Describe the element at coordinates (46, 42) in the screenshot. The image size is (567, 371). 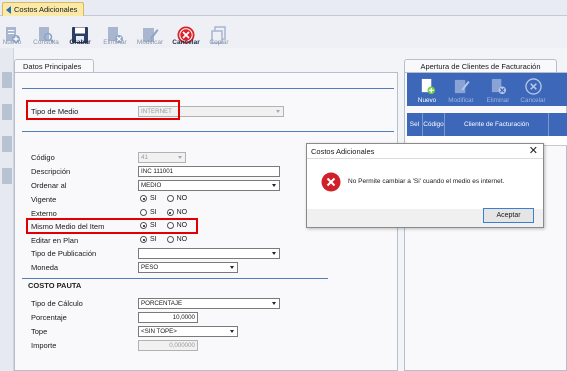
I see `consulta-label: Consulta` at that location.